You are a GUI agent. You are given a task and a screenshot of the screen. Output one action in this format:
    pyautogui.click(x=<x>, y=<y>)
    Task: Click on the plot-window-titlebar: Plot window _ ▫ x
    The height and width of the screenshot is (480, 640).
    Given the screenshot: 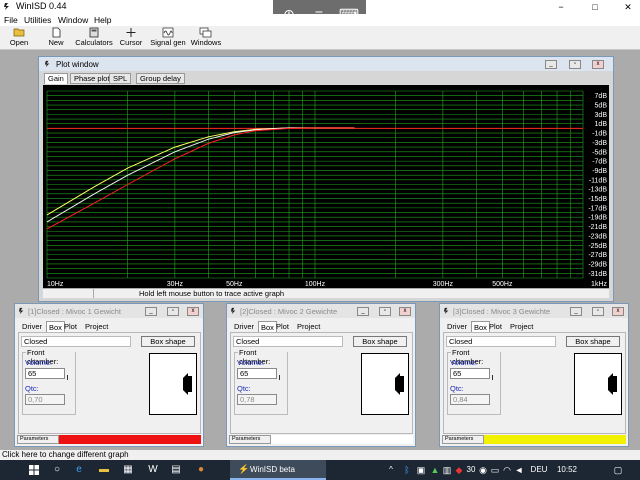 What is the action you would take?
    pyautogui.click(x=326, y=64)
    